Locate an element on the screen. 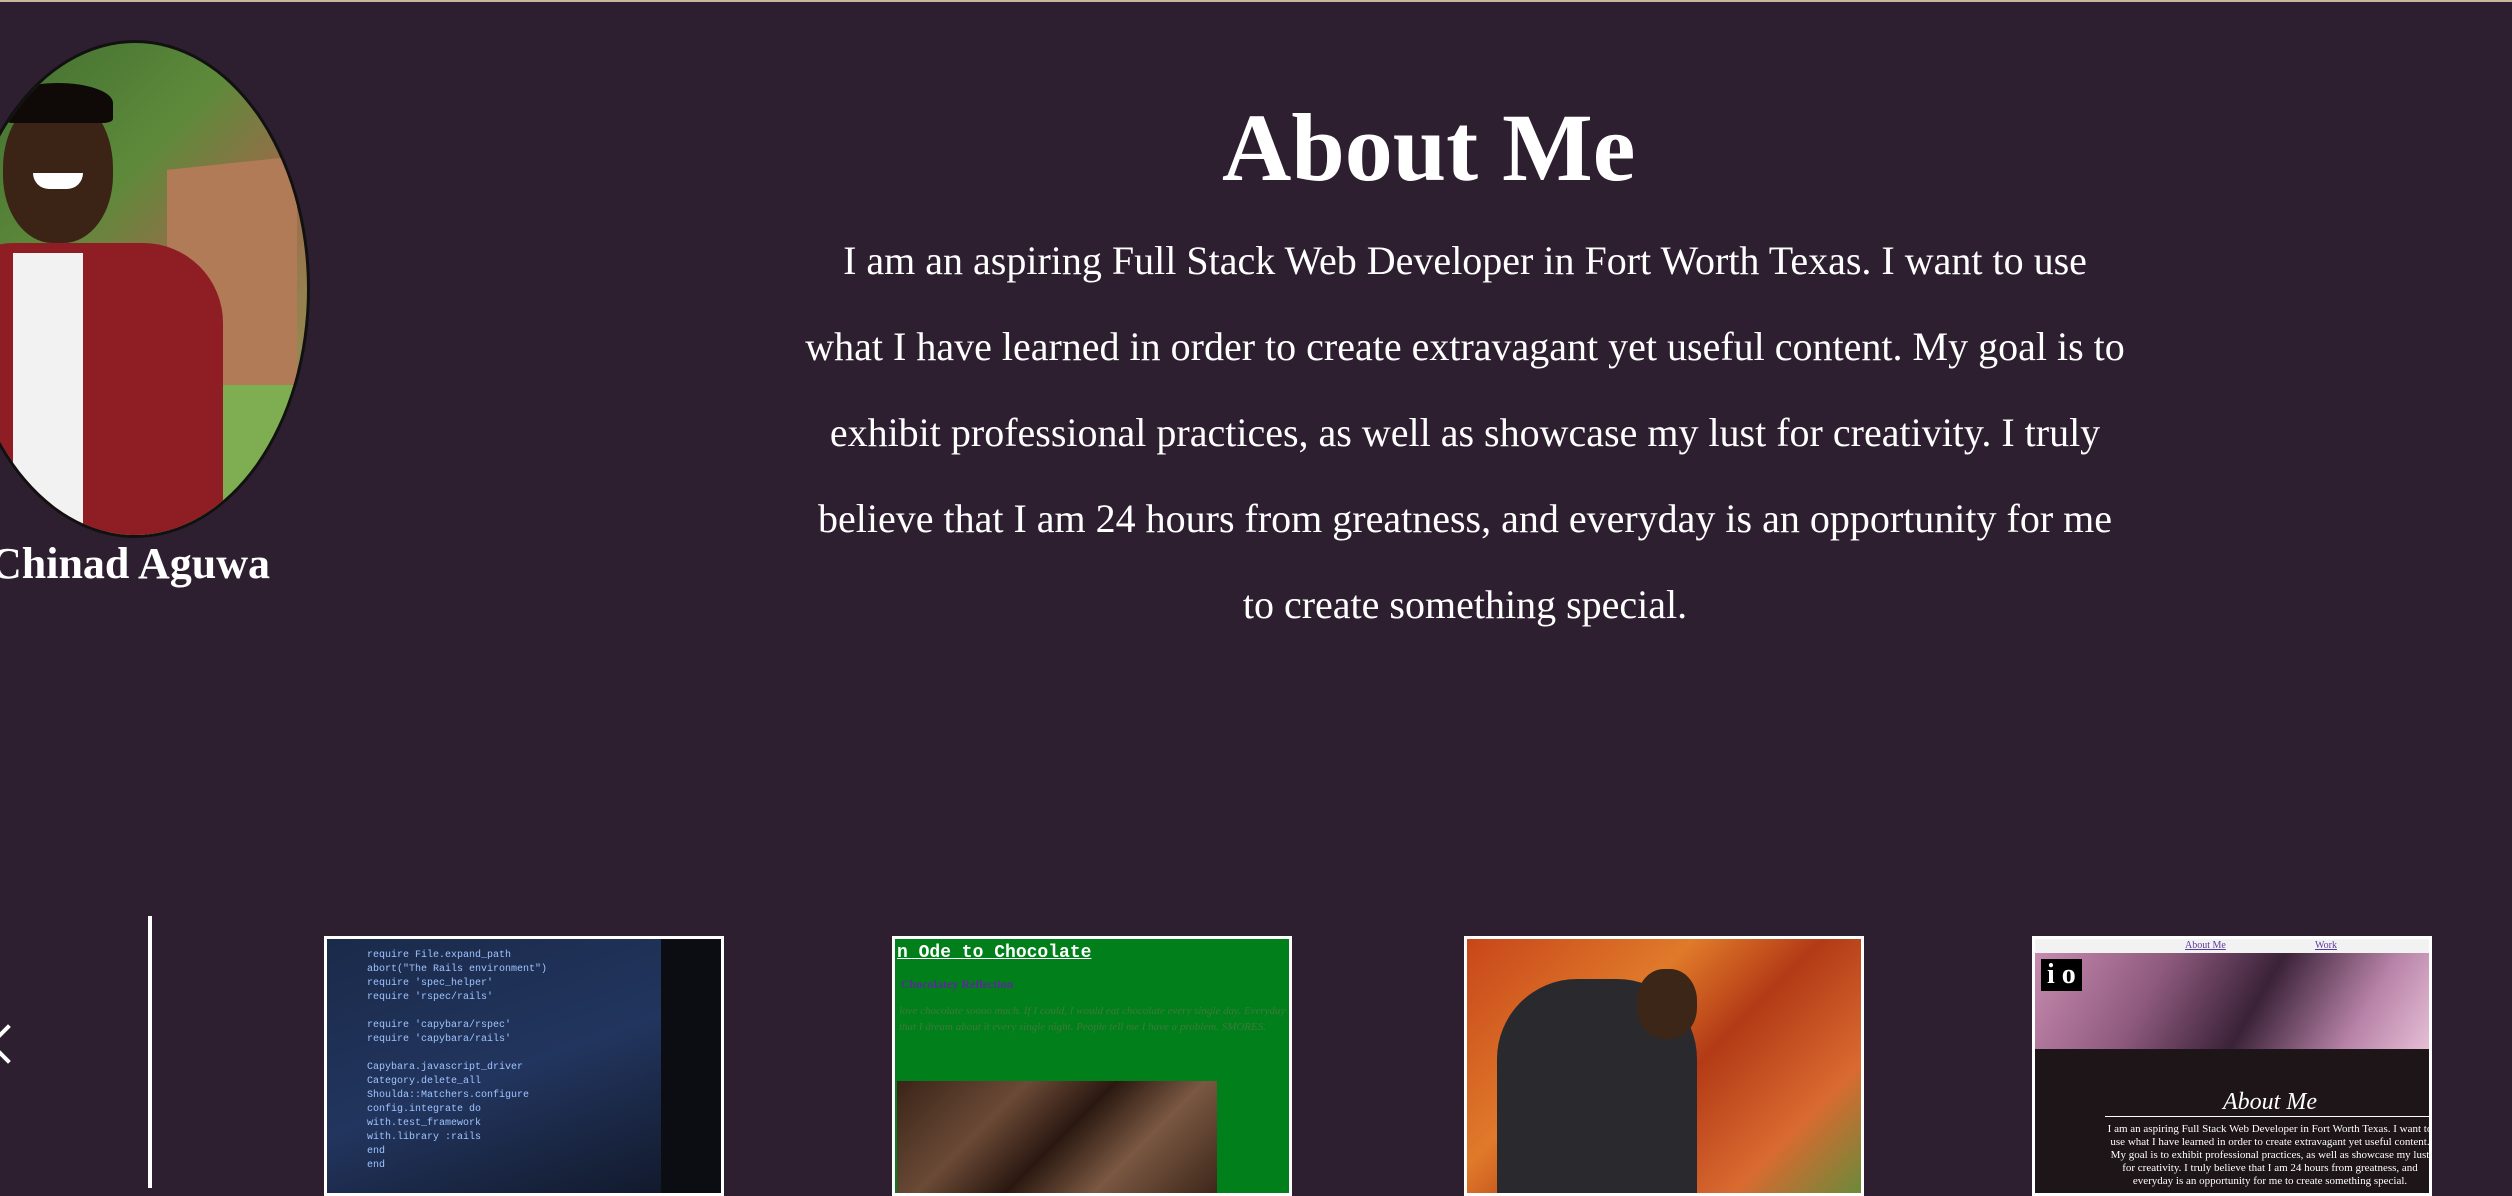  profile-name: Chinad Aguwa is located at coordinates (135, 563).